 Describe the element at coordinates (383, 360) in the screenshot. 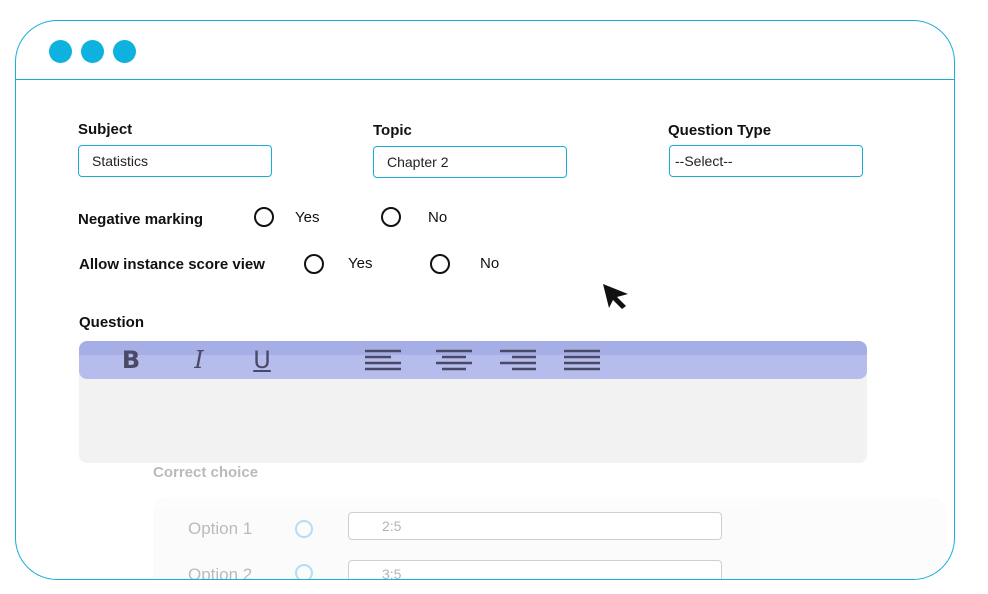

I see `align-left-icon` at that location.